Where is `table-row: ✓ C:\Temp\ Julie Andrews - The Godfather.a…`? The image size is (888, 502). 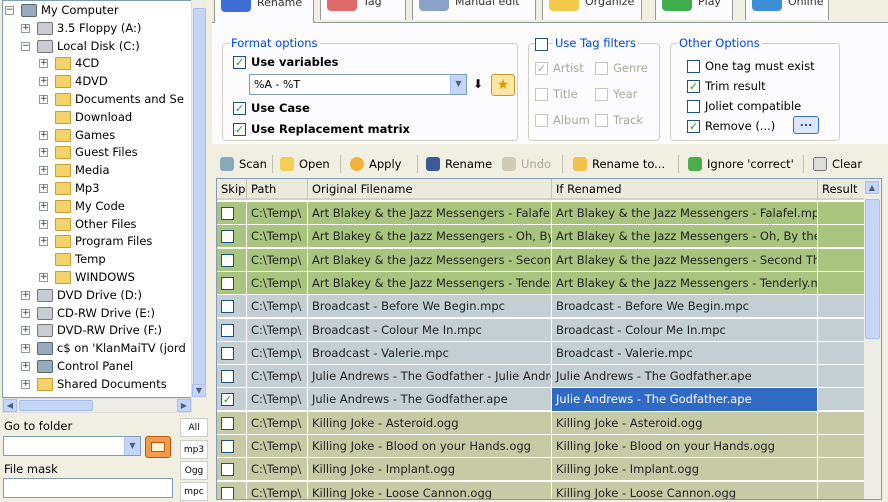
table-row: ✓ C:\Temp\ Julie Andrews - The Godfather.a… is located at coordinates (541, 400).